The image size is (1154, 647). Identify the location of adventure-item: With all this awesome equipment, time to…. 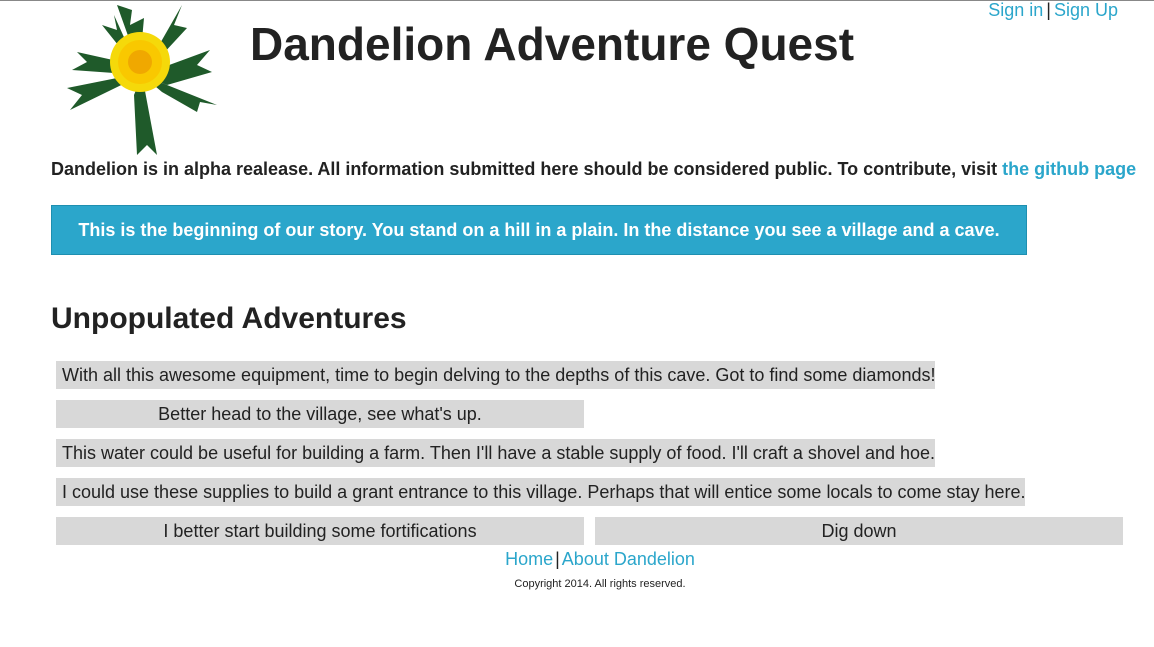
(495, 375).